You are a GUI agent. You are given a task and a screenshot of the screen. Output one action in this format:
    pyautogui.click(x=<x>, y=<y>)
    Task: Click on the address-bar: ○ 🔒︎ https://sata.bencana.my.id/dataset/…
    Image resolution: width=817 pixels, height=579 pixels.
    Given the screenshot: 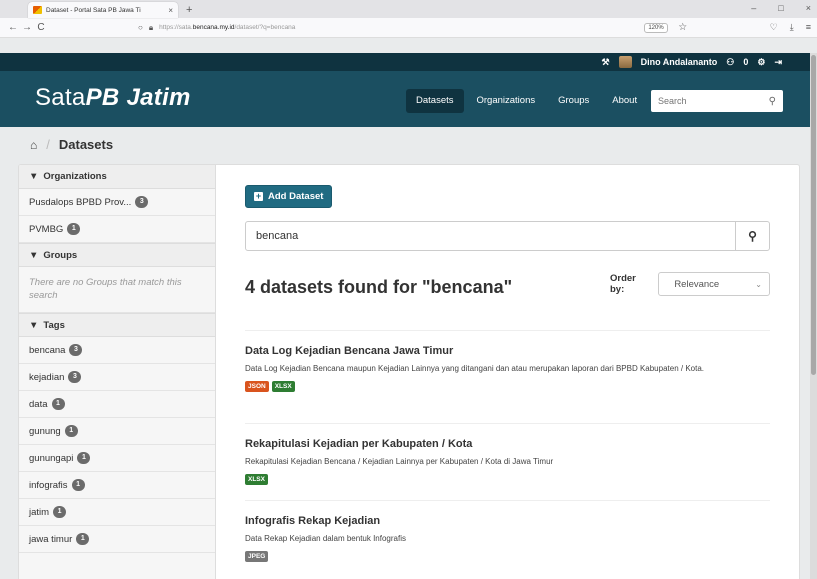 What is the action you would take?
    pyautogui.click(x=391, y=28)
    